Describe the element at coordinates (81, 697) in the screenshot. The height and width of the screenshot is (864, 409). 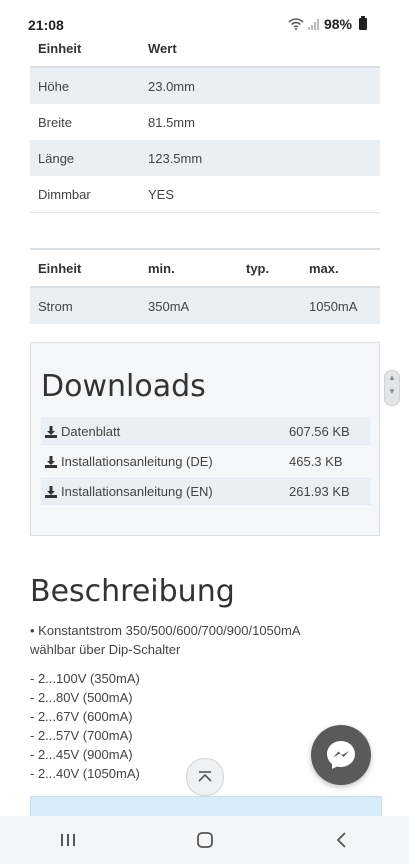
I see `list-item: - 2...80V (500mA)` at that location.